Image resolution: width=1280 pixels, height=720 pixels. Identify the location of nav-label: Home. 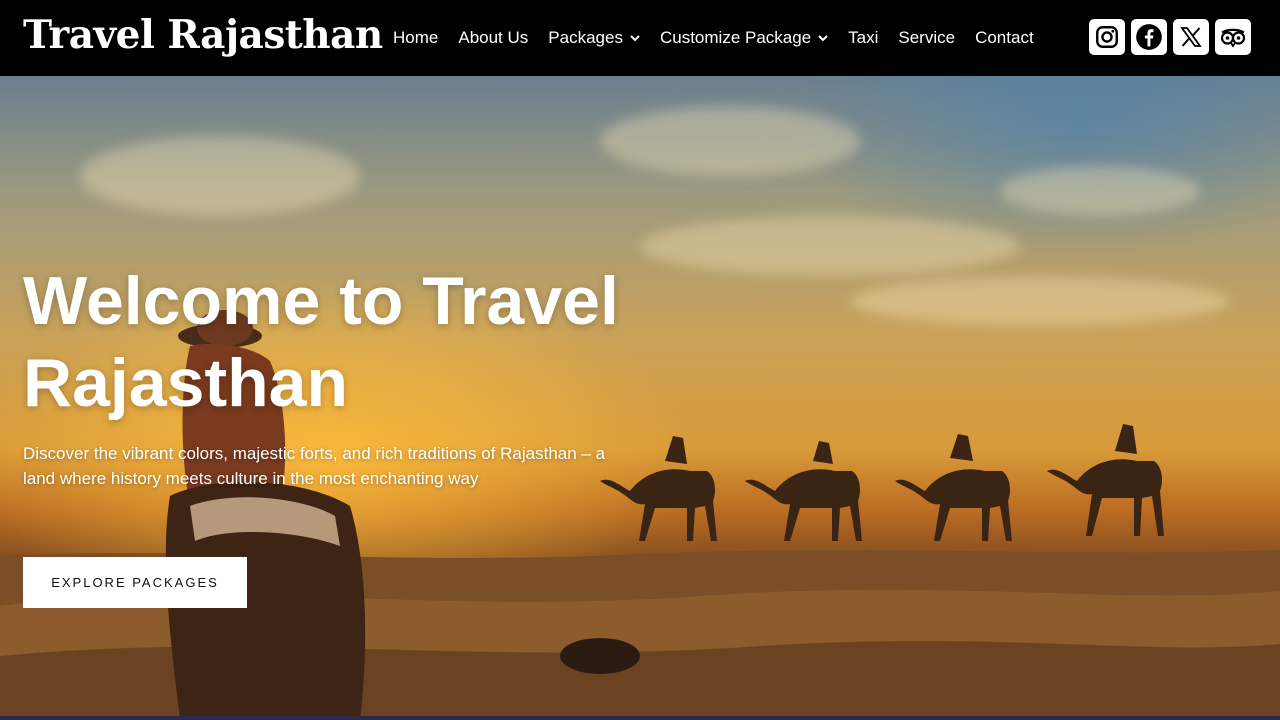
(416, 37).